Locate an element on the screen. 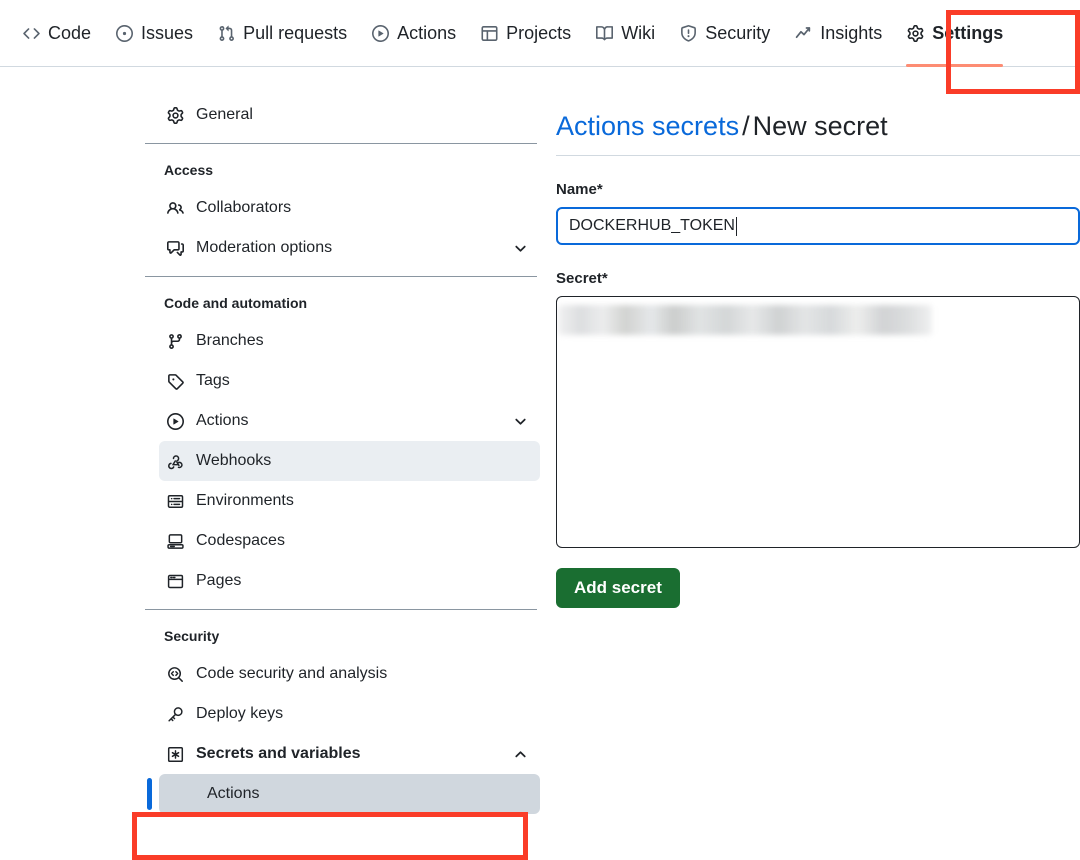 This screenshot has width=1080, height=860. tab-label: Issues is located at coordinates (167, 33).